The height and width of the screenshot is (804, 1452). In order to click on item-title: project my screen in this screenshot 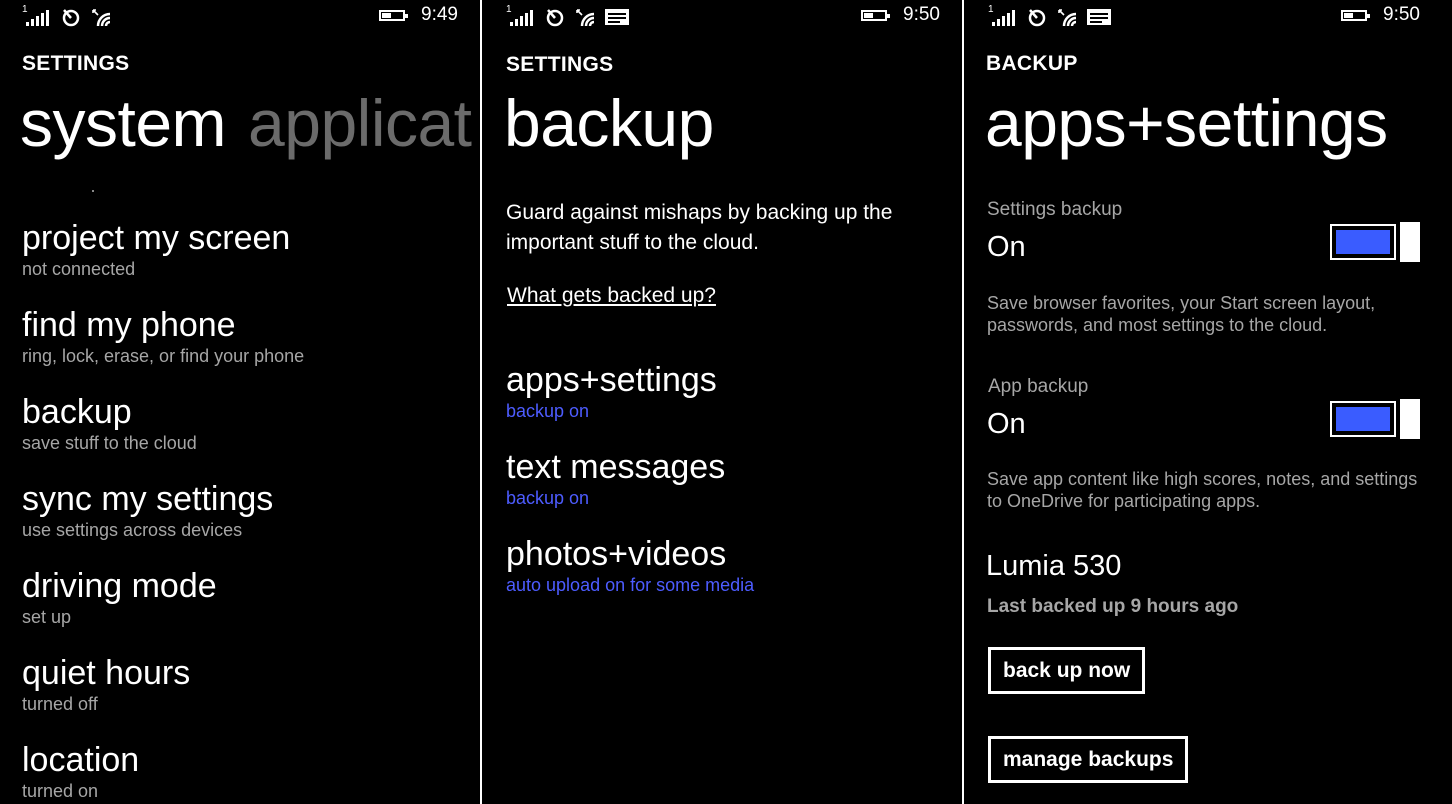, I will do `click(156, 238)`.